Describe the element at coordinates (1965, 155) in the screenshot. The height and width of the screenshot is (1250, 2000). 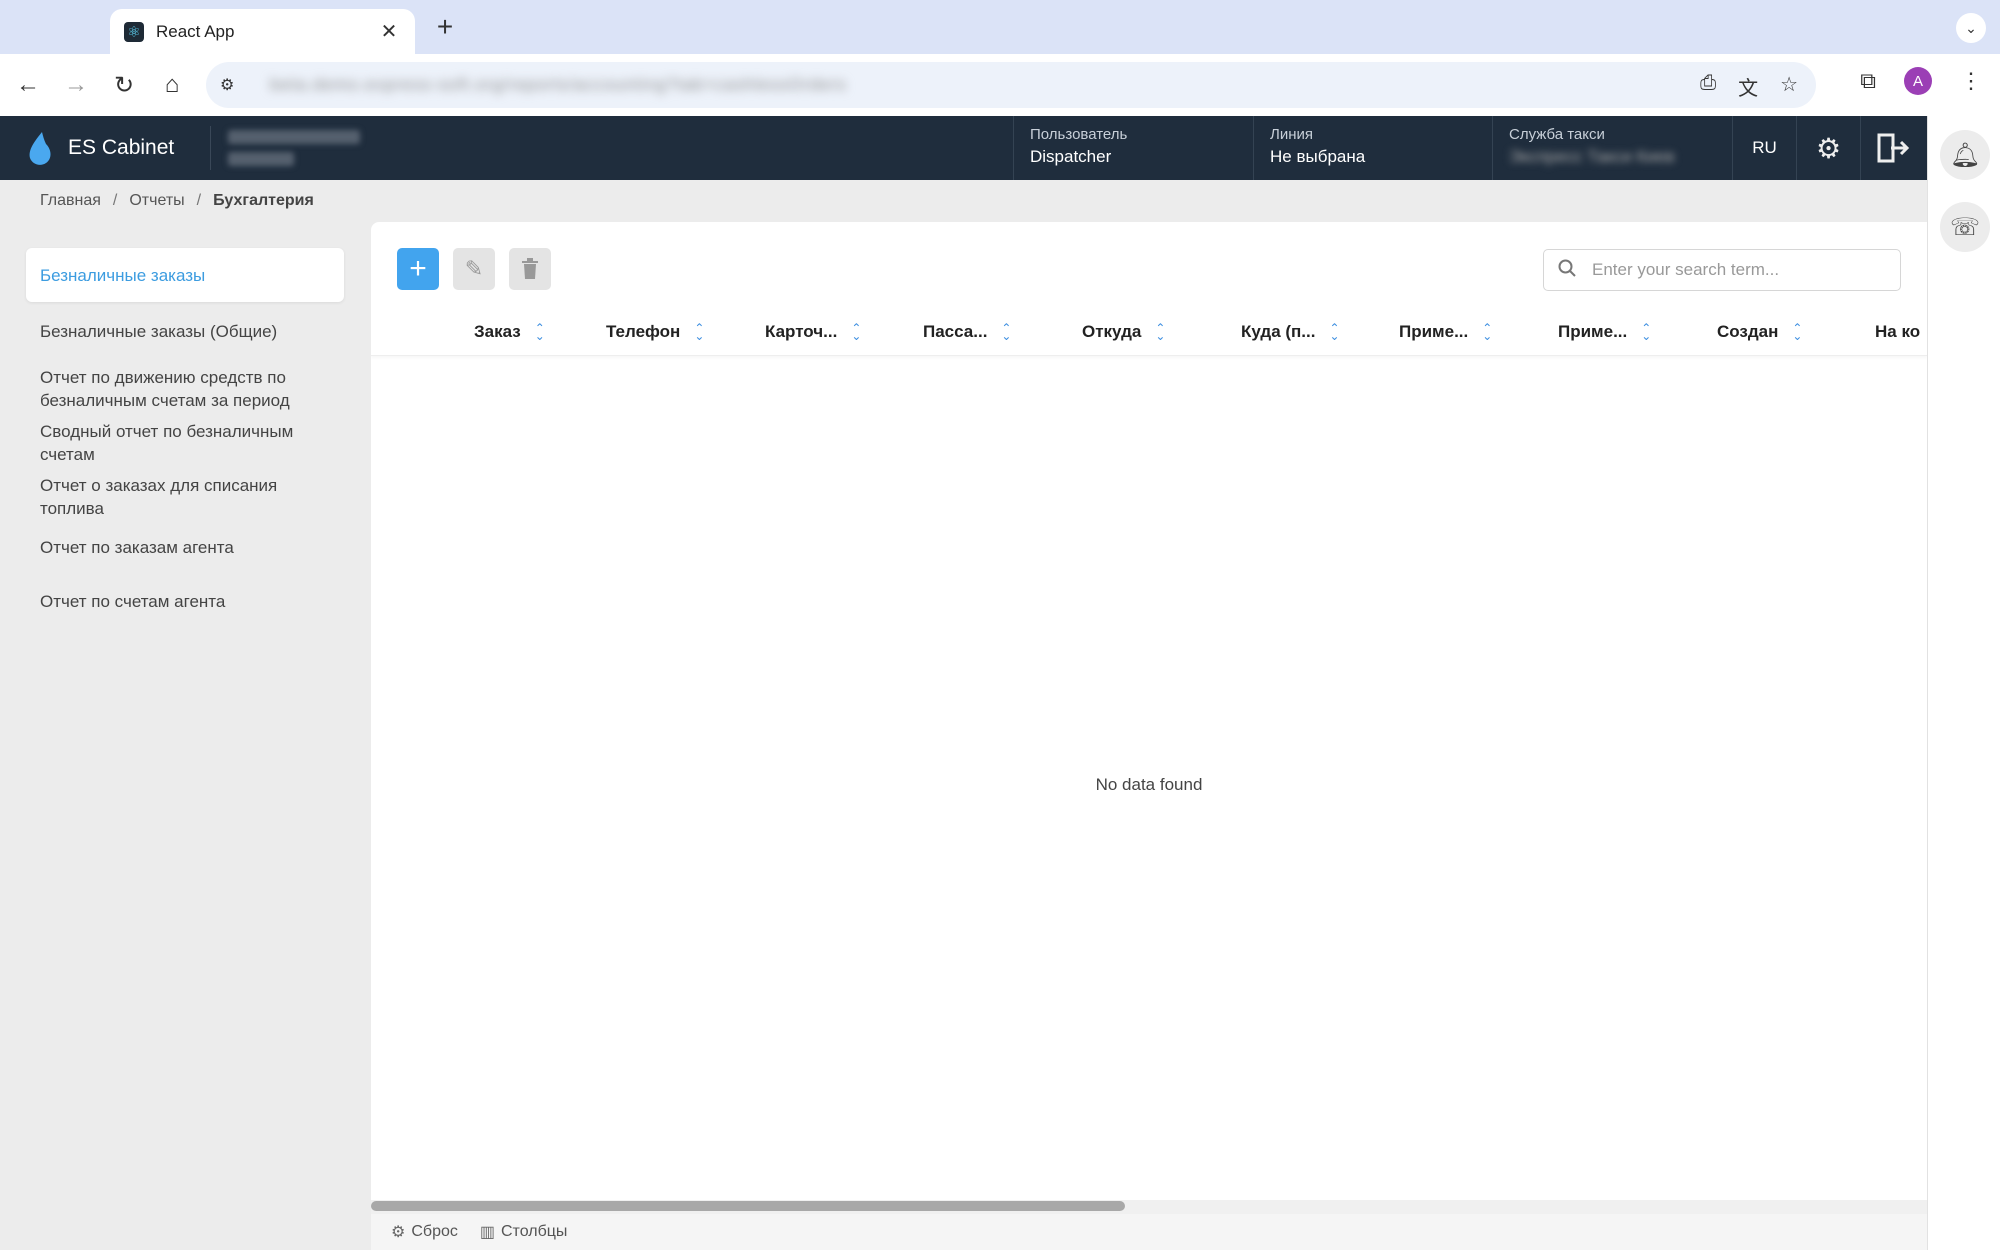
I see `notifications-bell-icon: 🔔︎` at that location.